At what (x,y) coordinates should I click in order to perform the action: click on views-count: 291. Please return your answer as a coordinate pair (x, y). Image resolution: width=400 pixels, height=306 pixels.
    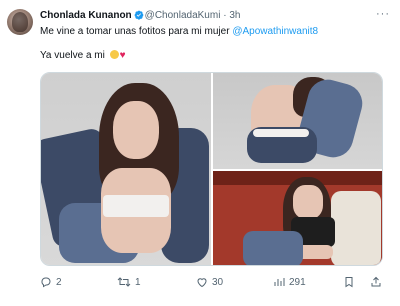
    Looking at the image, I should click on (297, 282).